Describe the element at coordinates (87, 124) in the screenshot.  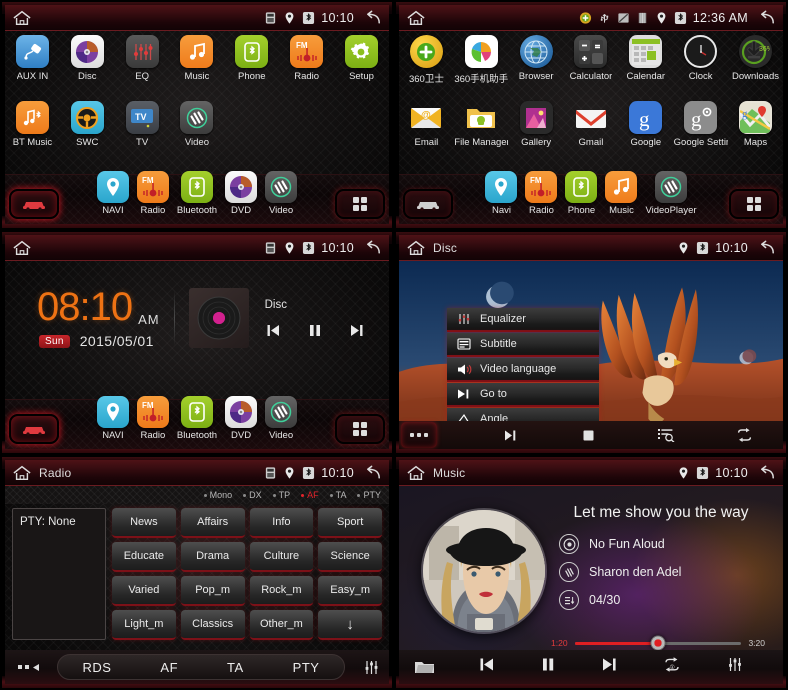
I see `app-swc: SWC` at that location.